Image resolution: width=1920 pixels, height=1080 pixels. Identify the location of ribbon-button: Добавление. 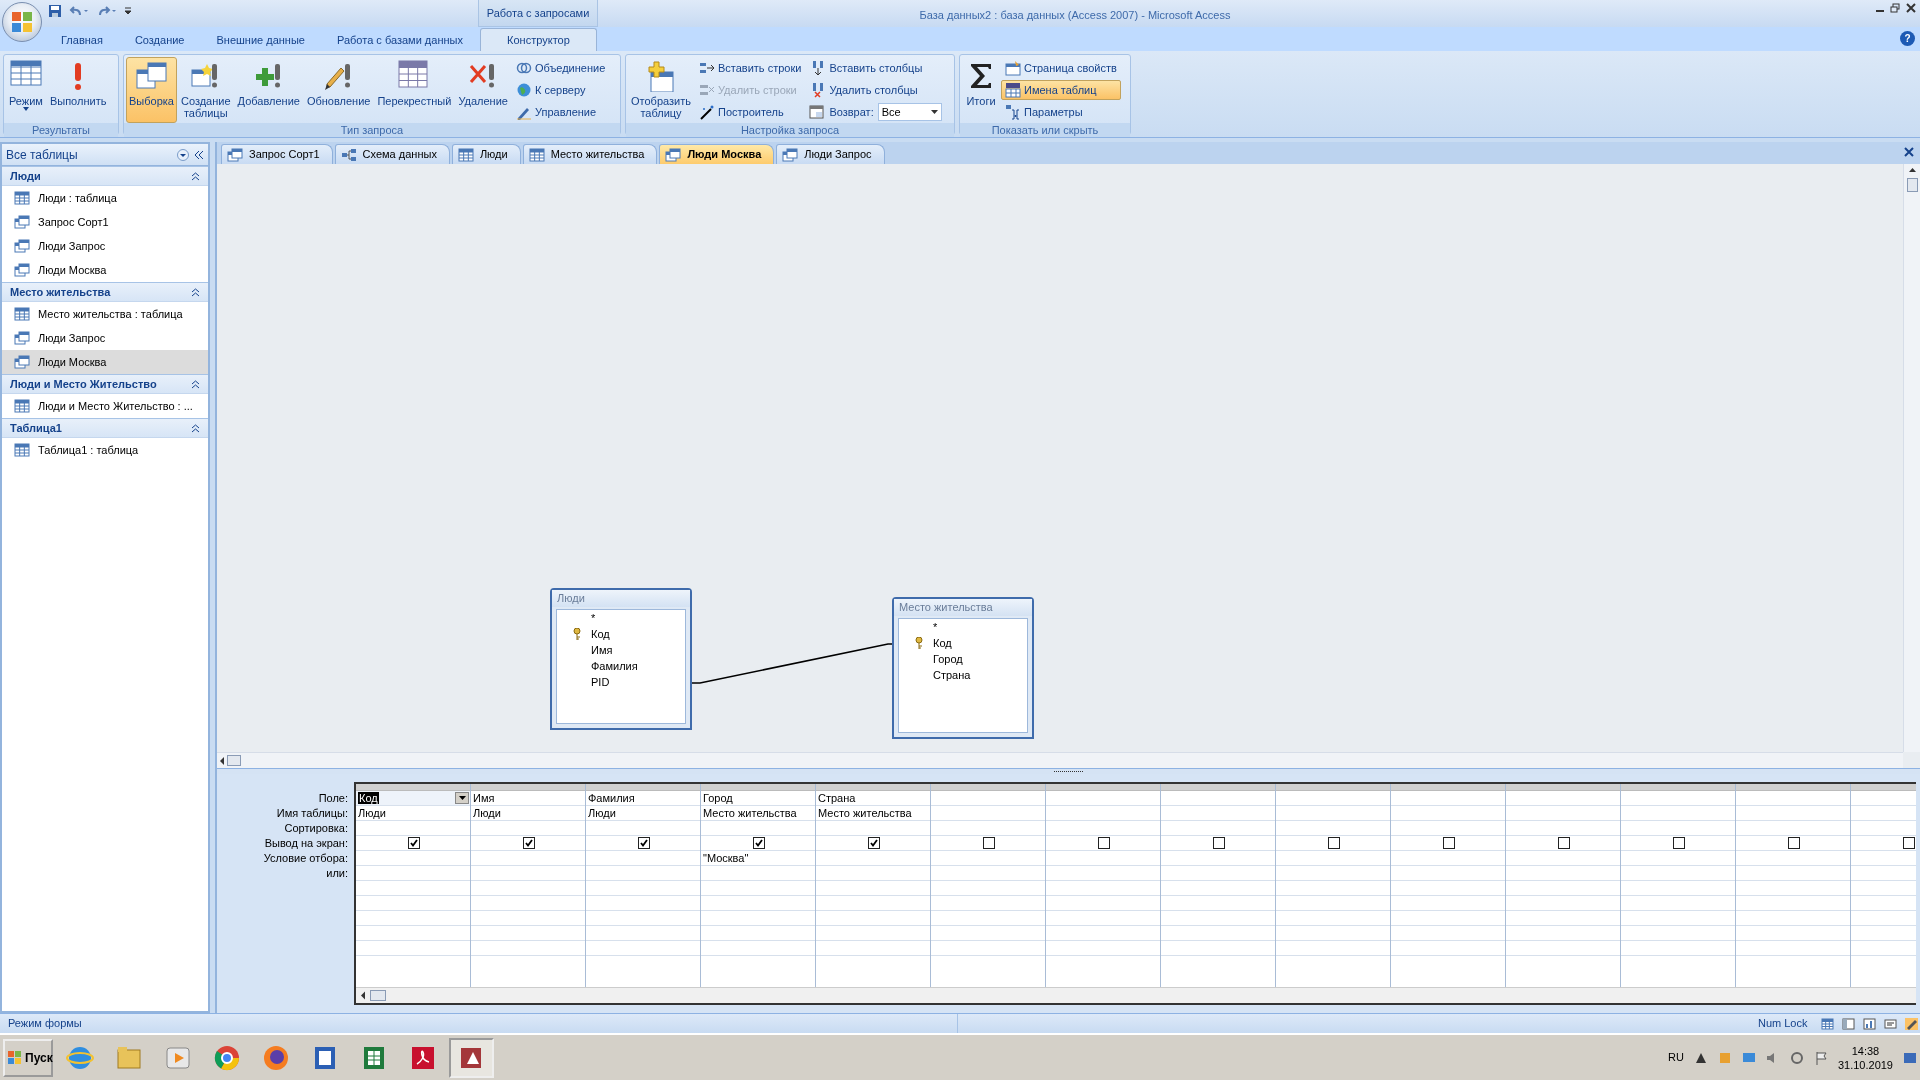
(268, 90).